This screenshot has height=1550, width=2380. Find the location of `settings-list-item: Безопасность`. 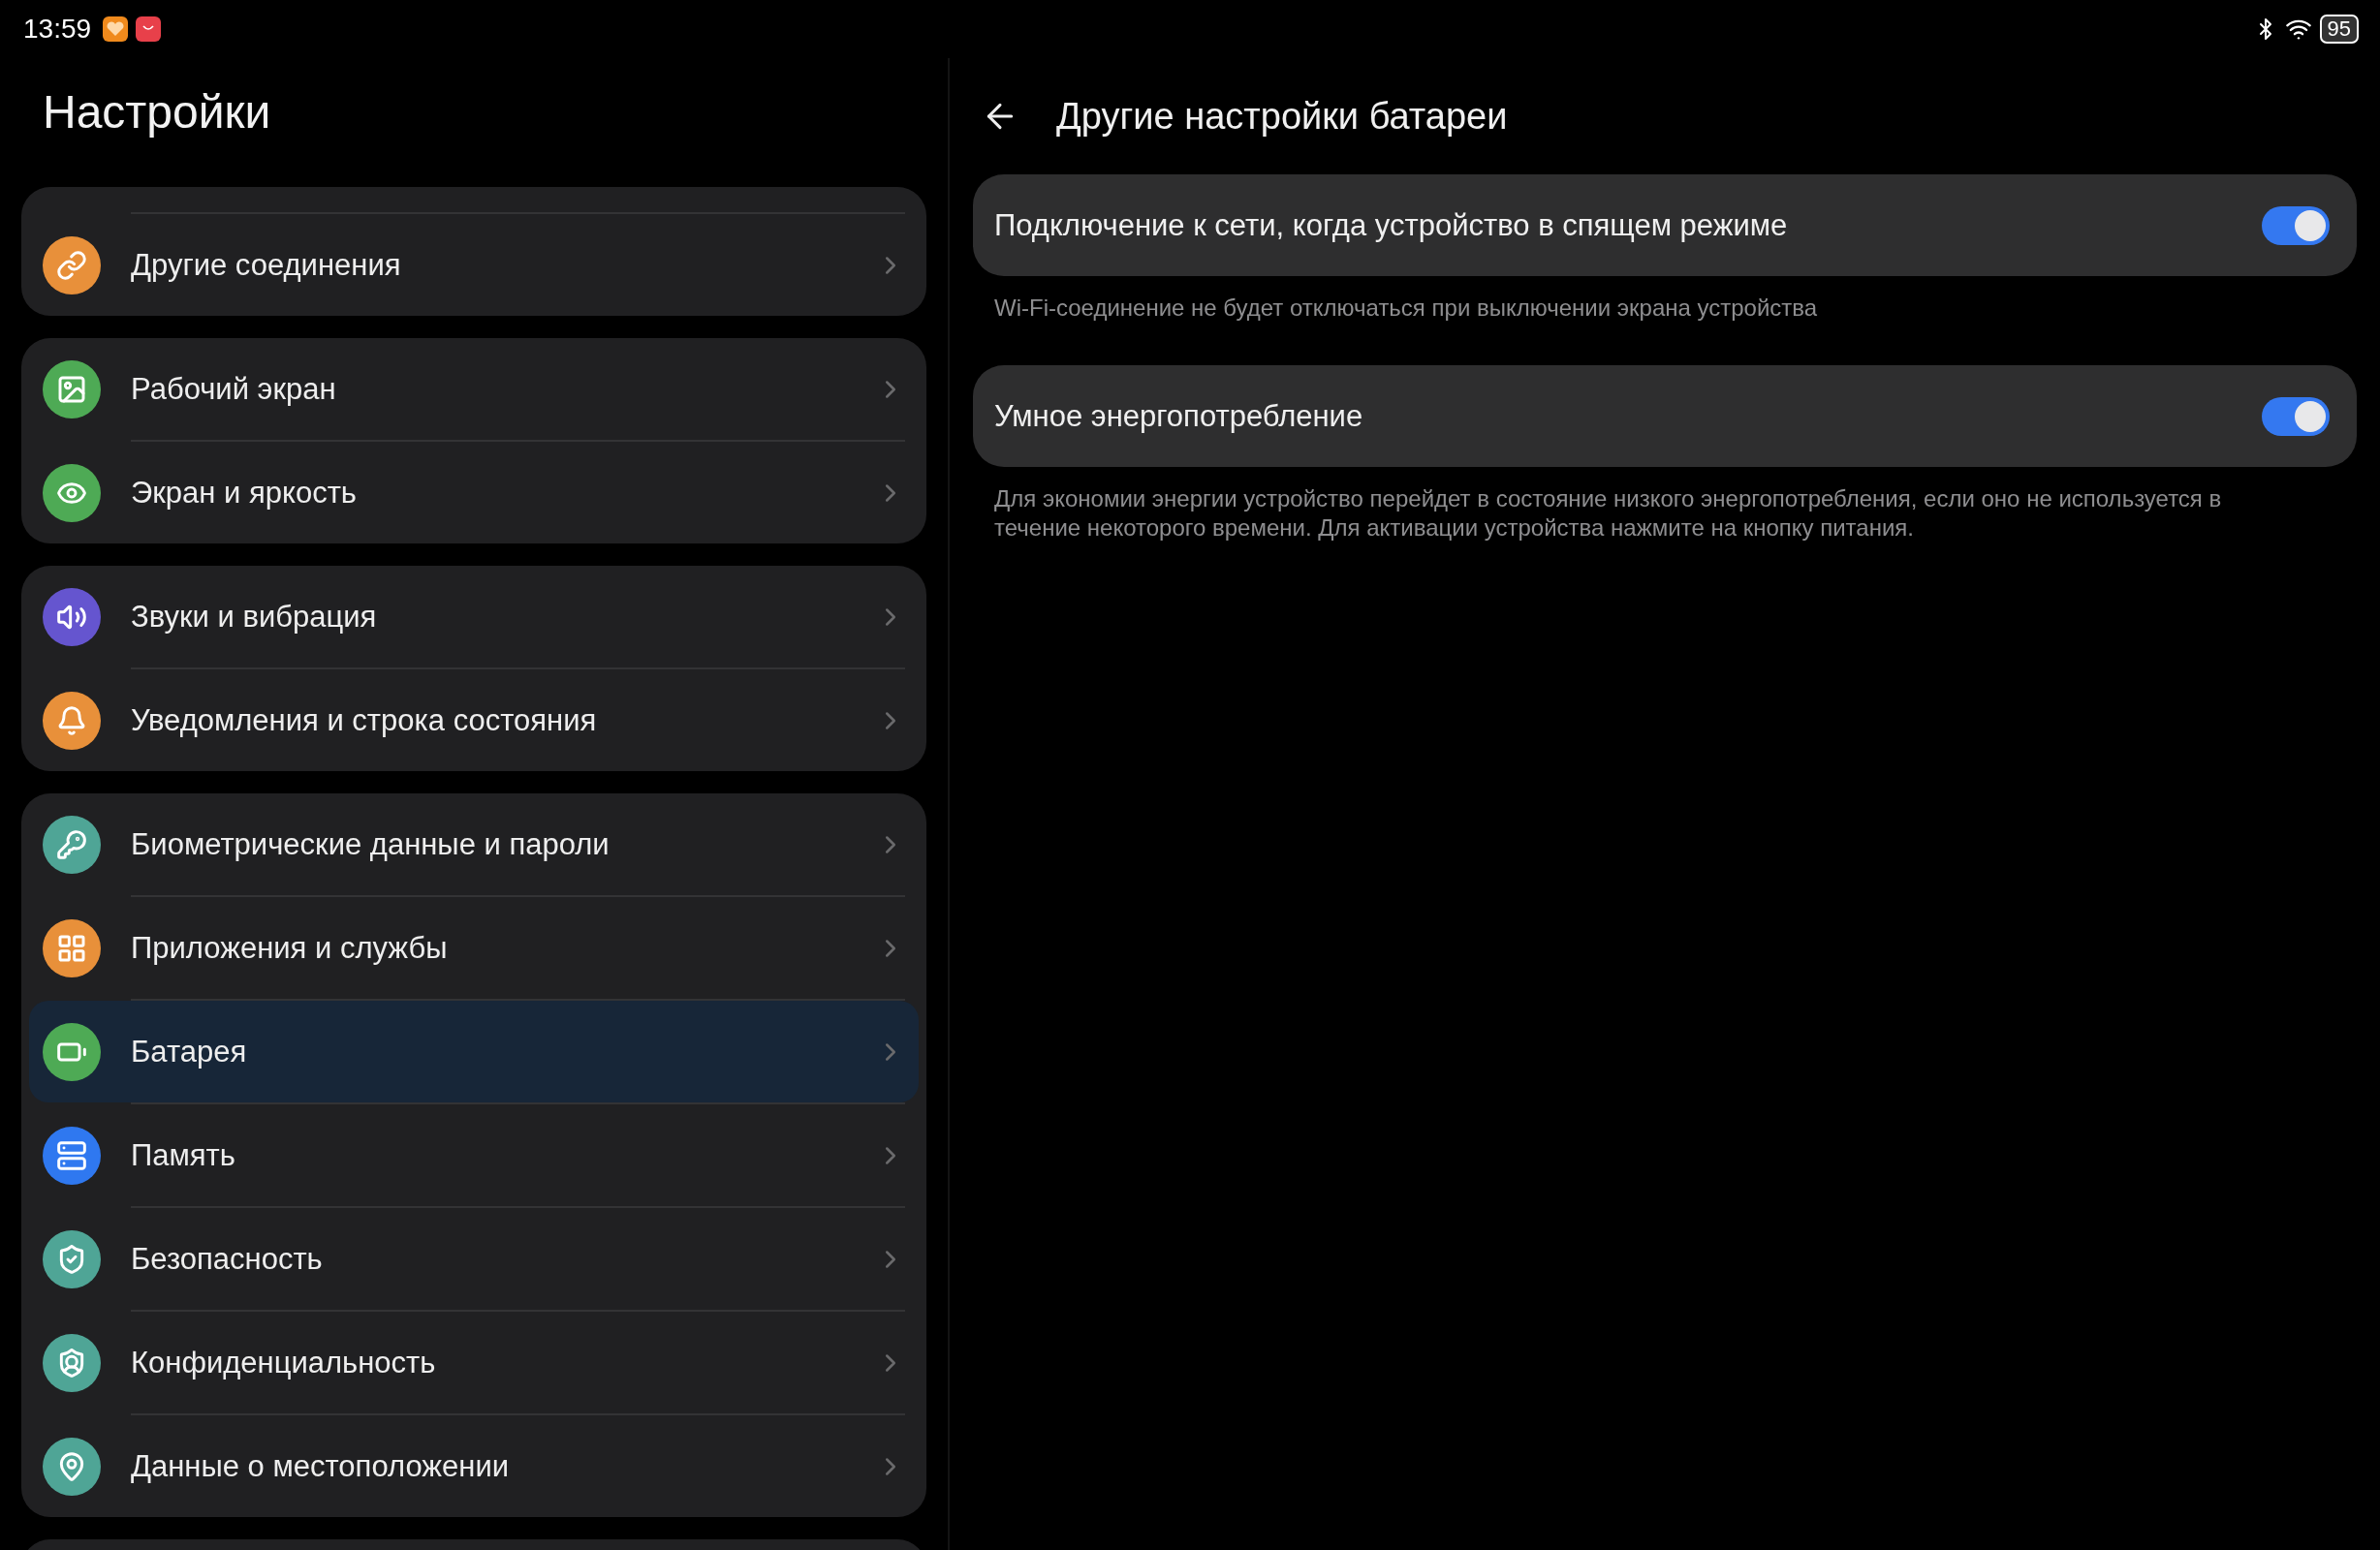

settings-list-item: Безопасность is located at coordinates (474, 1259).